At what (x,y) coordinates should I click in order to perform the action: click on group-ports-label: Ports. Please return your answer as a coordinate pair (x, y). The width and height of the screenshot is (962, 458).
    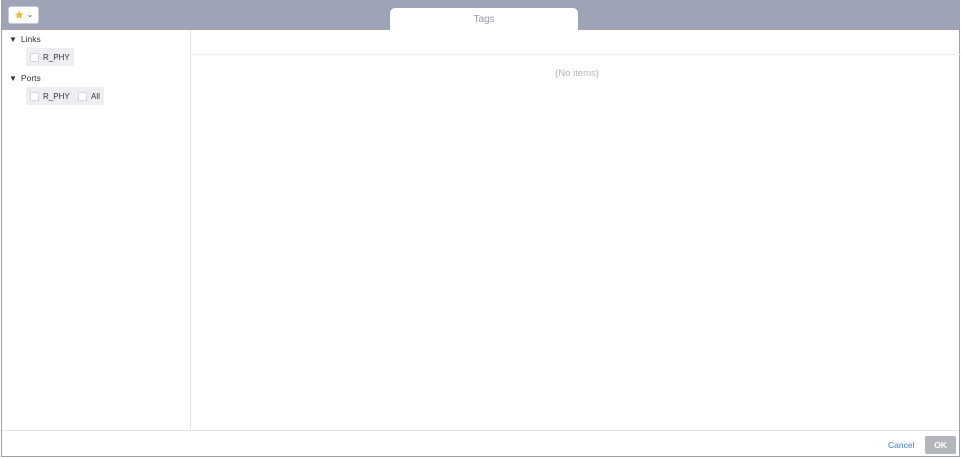
    Looking at the image, I should click on (30, 78).